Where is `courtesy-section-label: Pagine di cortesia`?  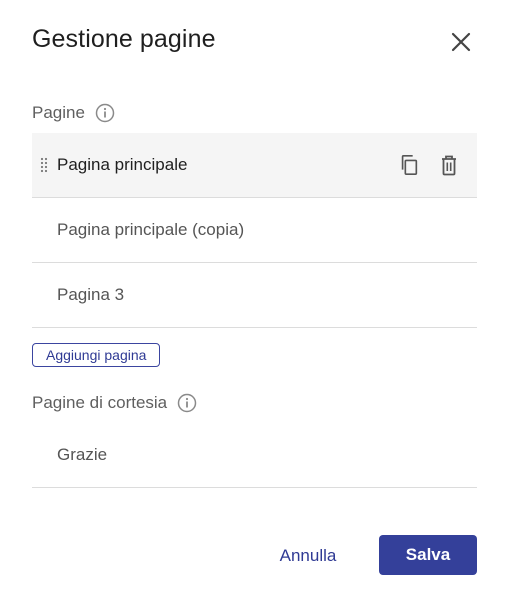
courtesy-section-label: Pagine di cortesia is located at coordinates (114, 403).